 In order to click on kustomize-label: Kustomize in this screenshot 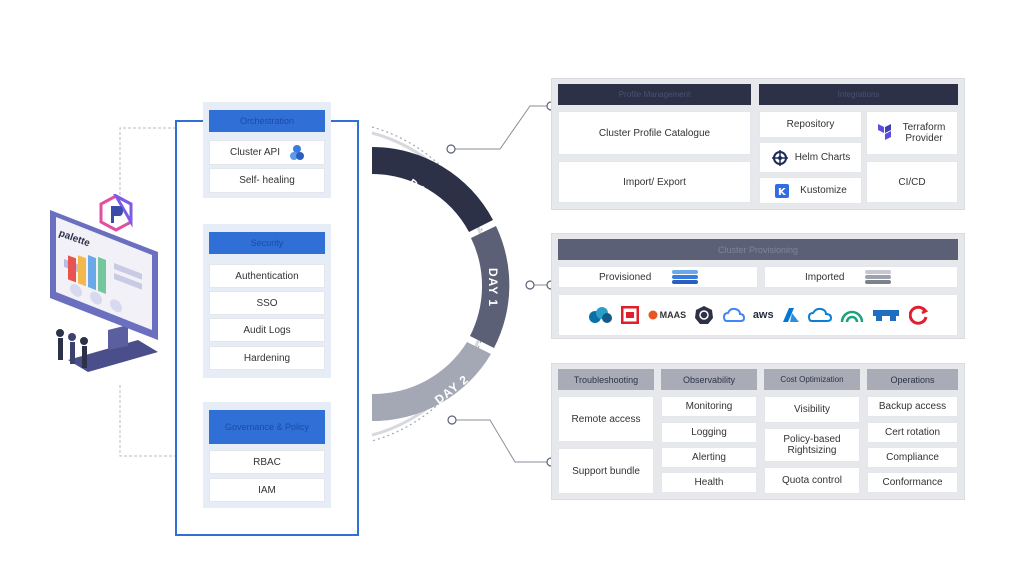, I will do `click(823, 190)`.